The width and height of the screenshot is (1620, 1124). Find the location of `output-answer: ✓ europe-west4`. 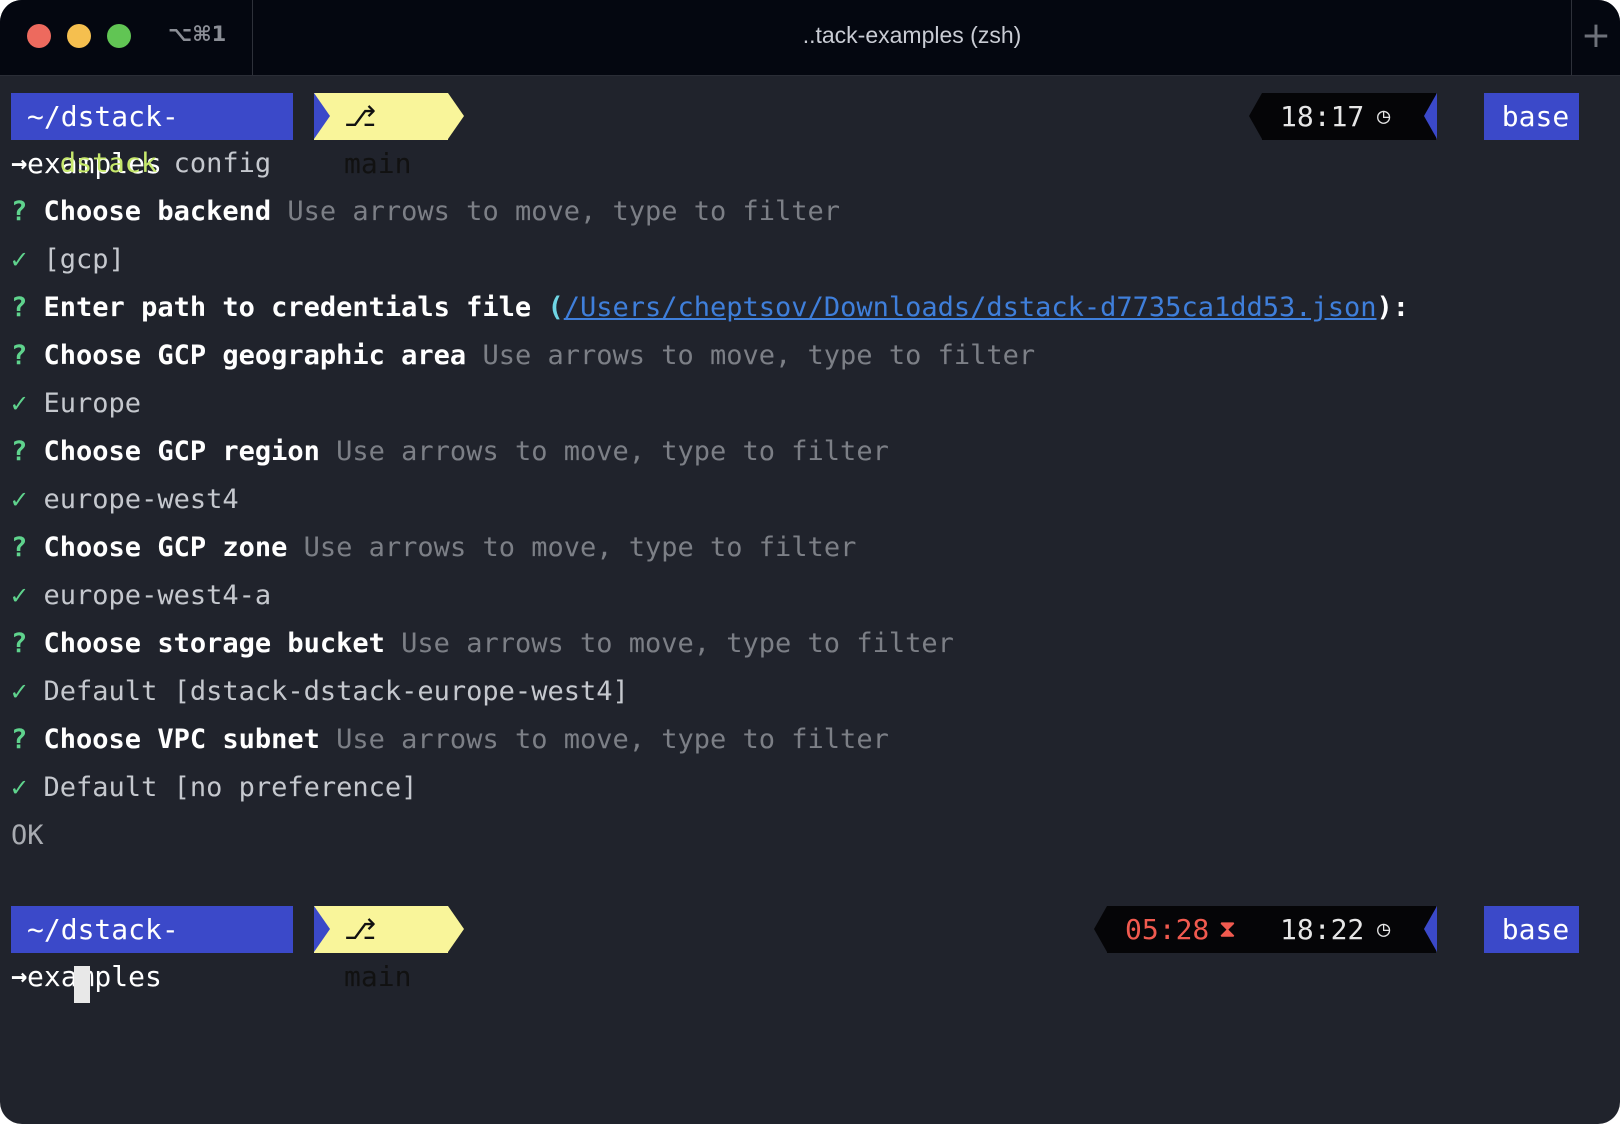

output-answer: ✓ europe-west4 is located at coordinates (125, 499).